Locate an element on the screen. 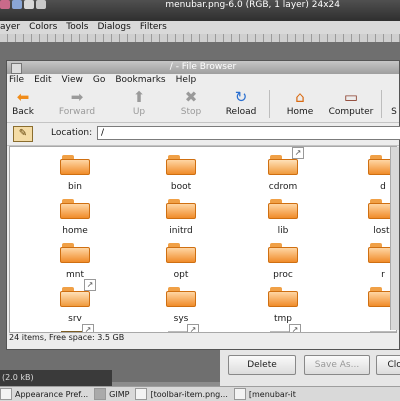 Image resolution: width=400 pixels, height=401 pixels. scrollbar is located at coordinates (394, 238).